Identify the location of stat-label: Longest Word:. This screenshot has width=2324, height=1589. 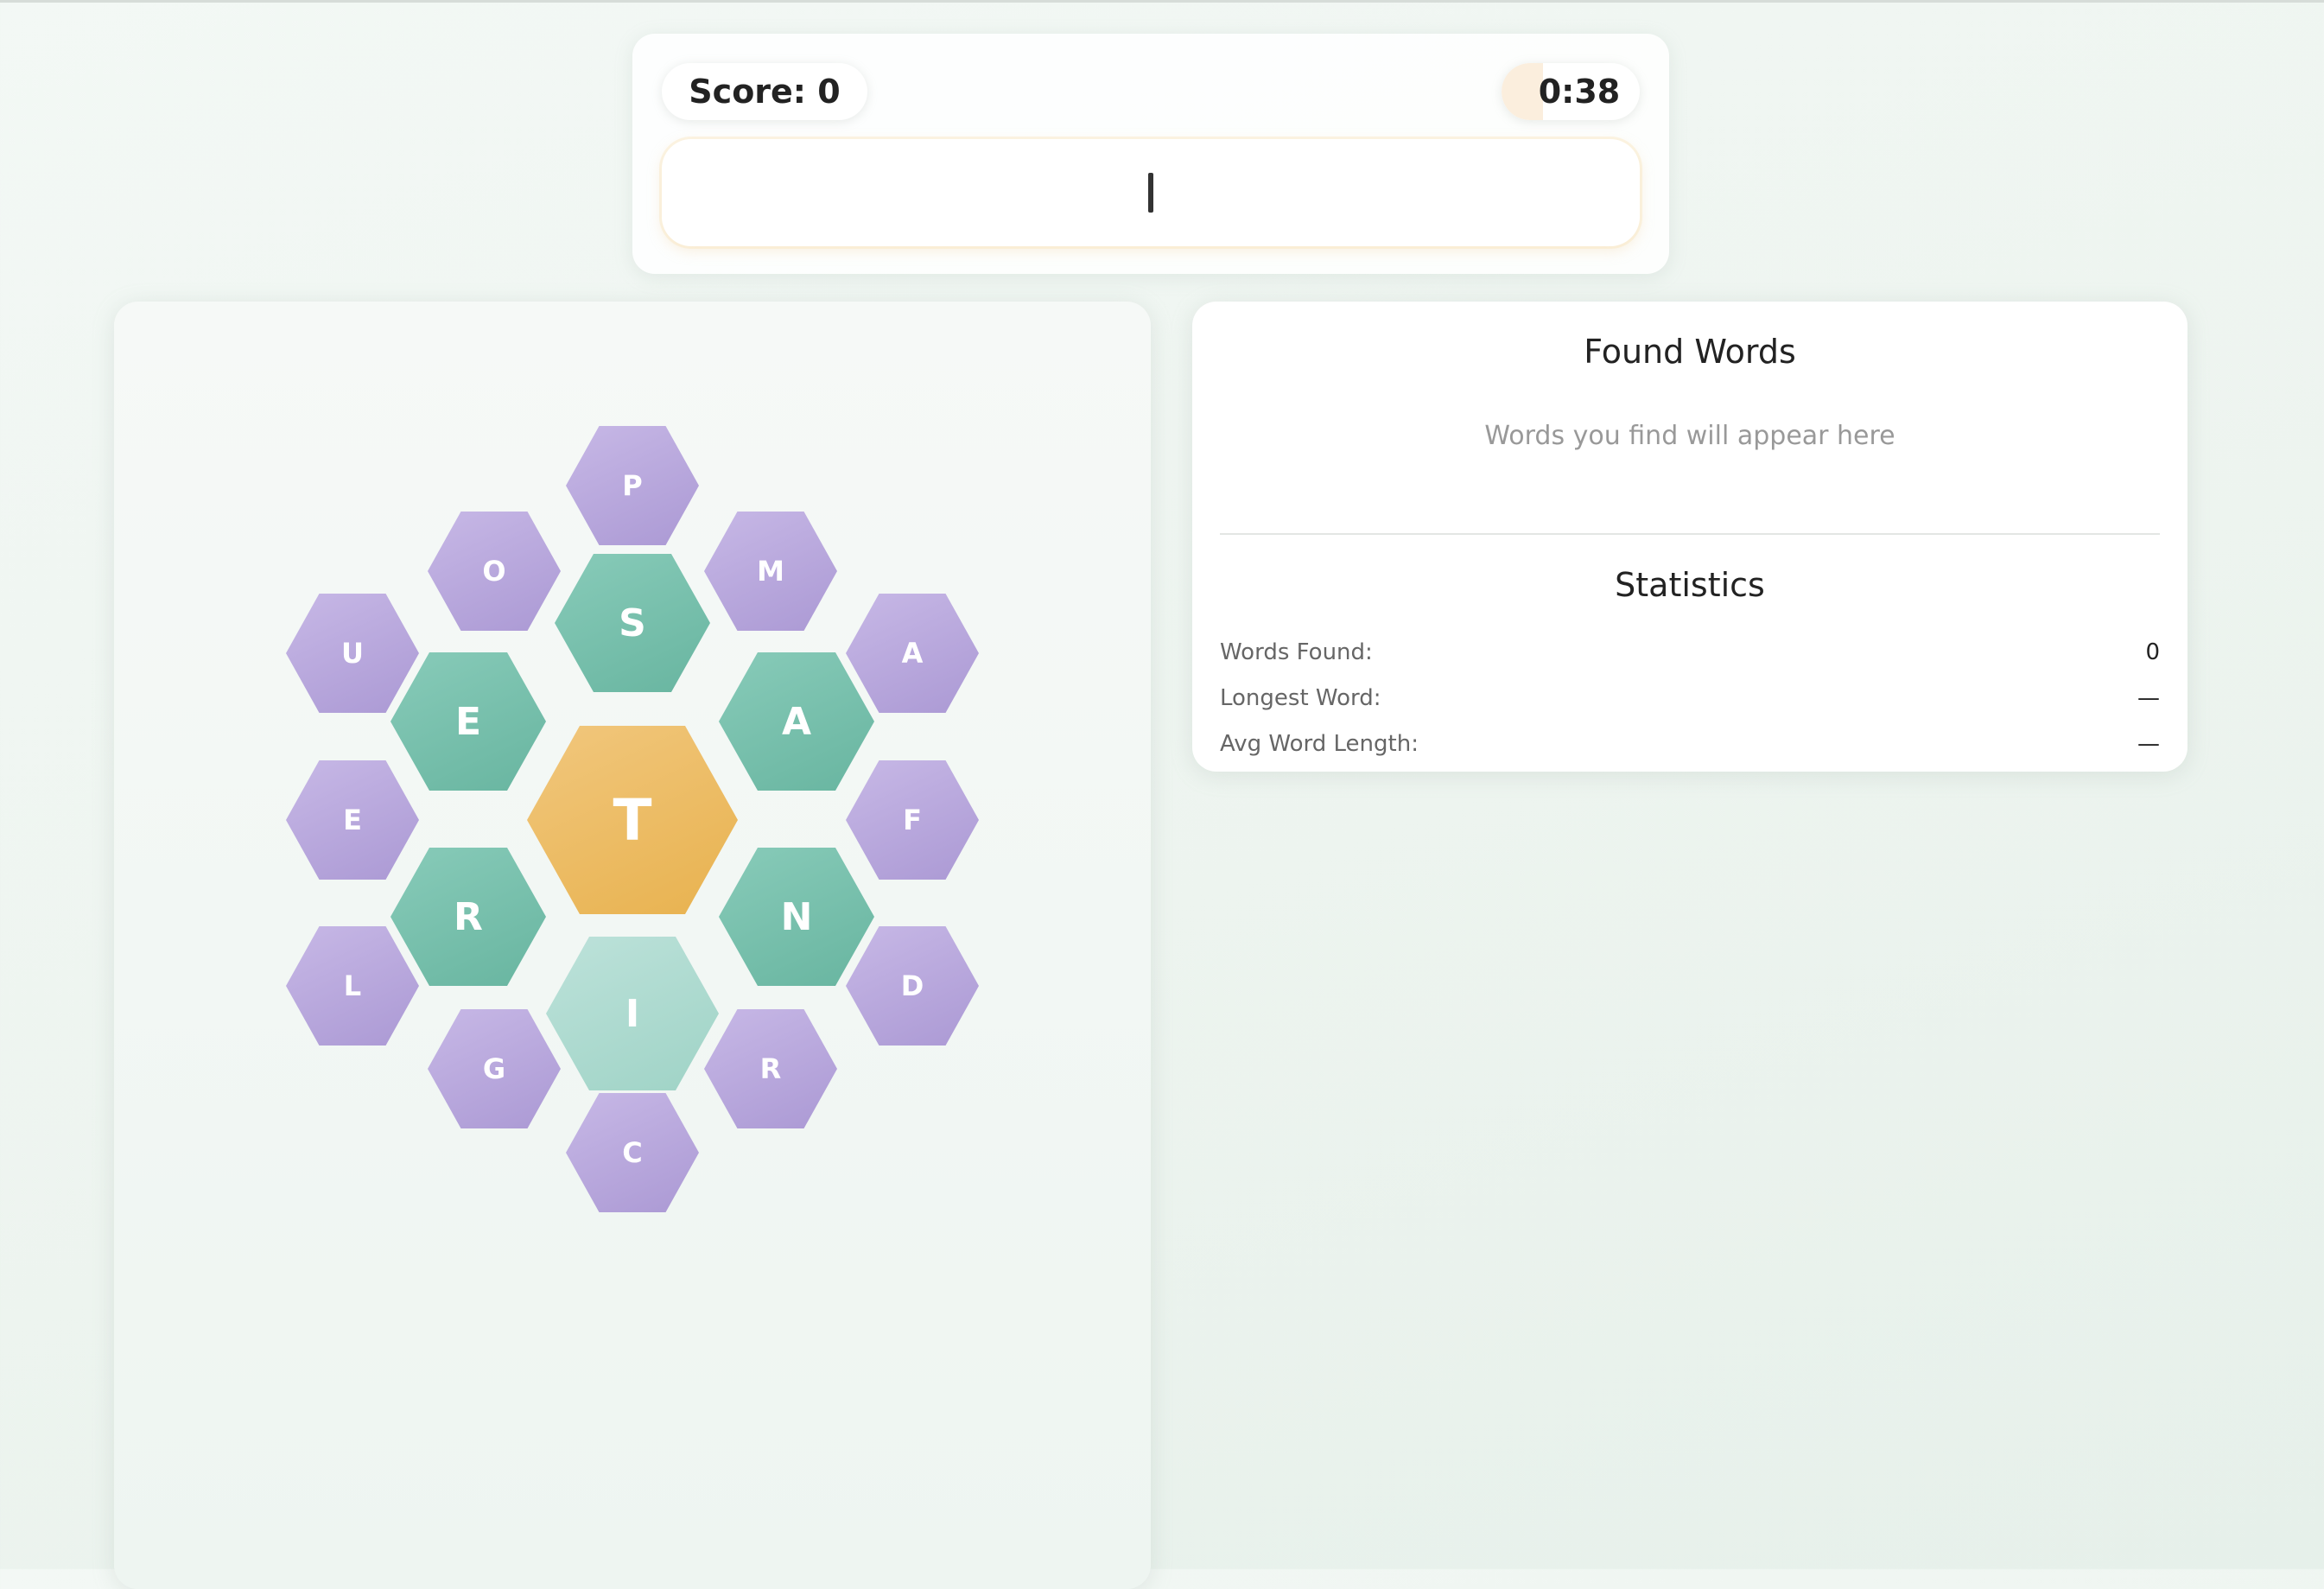
(1300, 698).